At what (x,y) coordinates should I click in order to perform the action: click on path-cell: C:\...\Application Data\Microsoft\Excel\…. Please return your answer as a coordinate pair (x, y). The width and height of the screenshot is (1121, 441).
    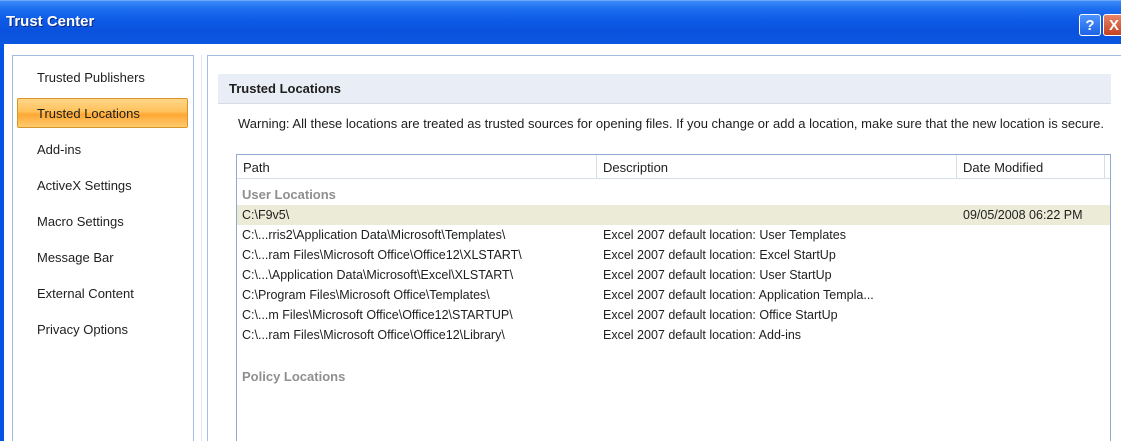
    Looking at the image, I should click on (378, 275).